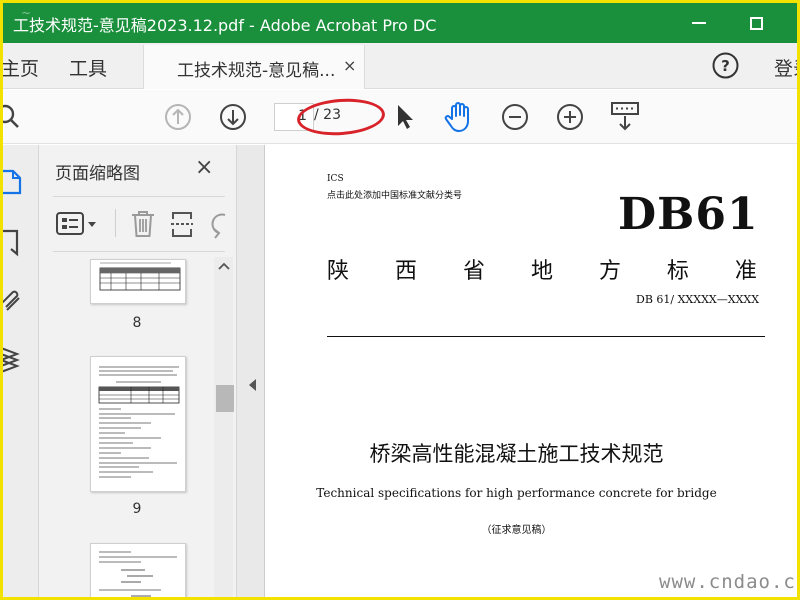 This screenshot has width=800, height=600. I want to click on heading-char: 陕, so click(338, 271).